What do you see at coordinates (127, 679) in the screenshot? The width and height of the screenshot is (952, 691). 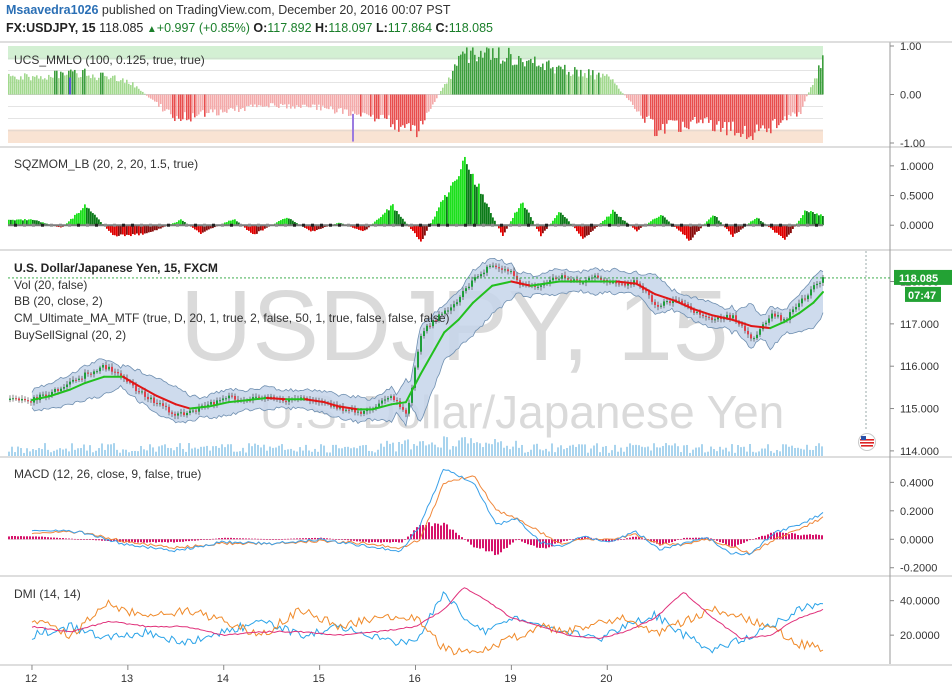 I see `xtick-label-1: 13` at bounding box center [127, 679].